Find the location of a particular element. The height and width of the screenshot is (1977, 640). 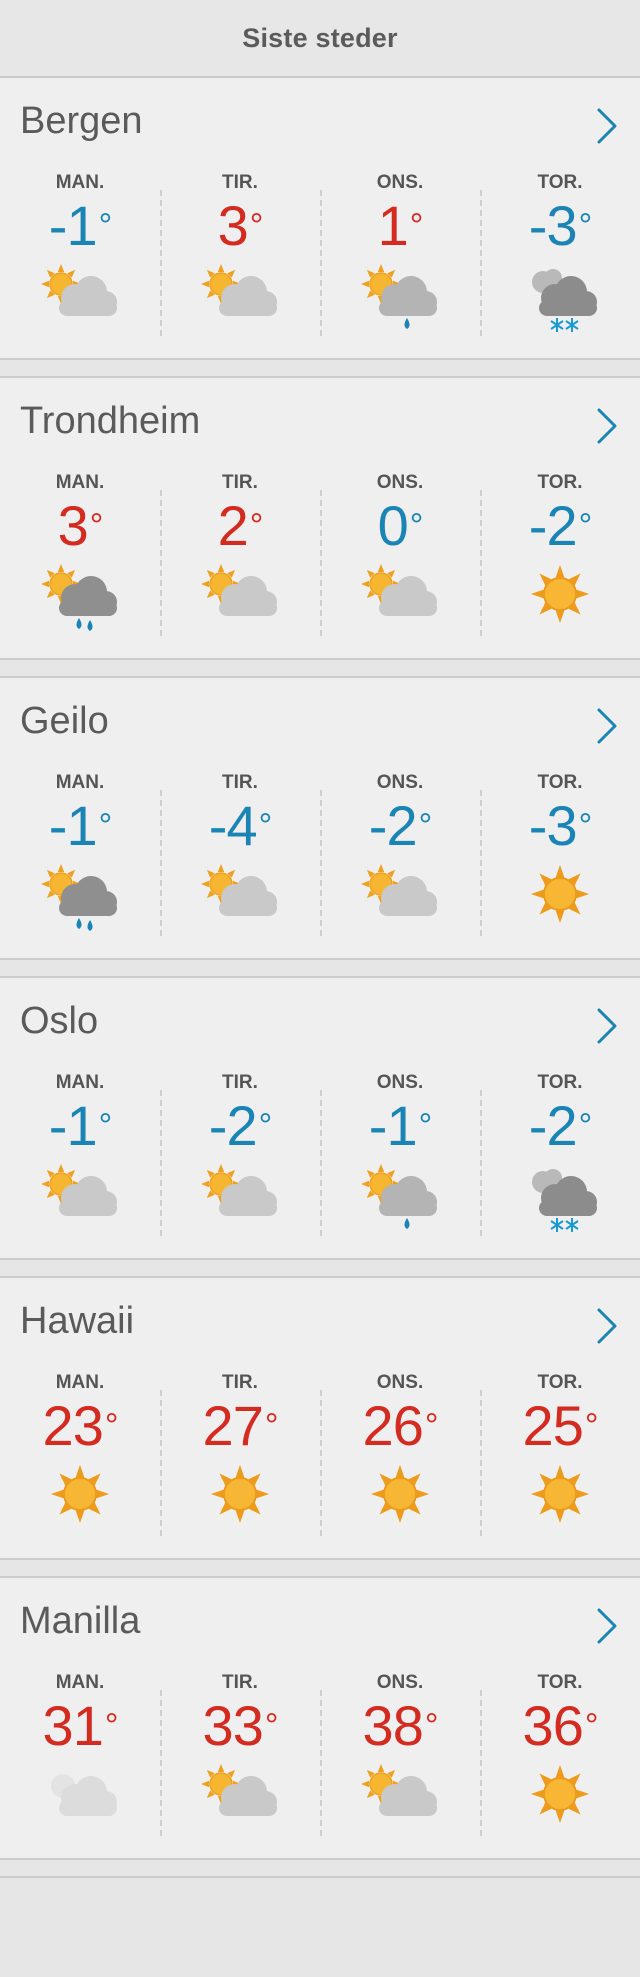

temperature: 23° is located at coordinates (80, 1426).